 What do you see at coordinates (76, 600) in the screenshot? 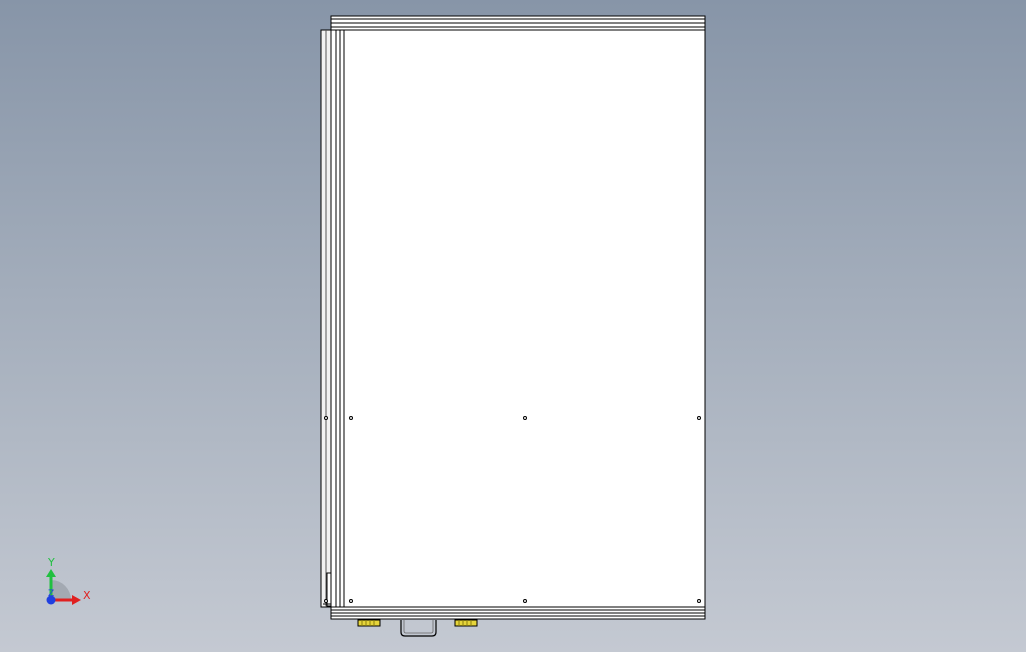
I see `x-axis-arrowhead-icon` at bounding box center [76, 600].